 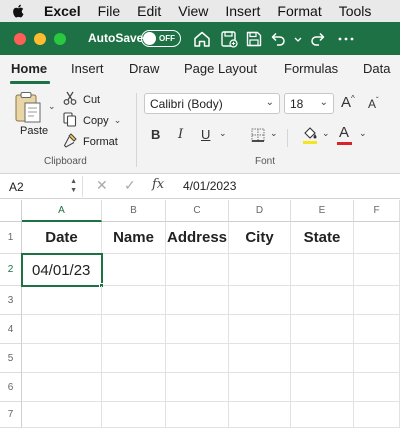 What do you see at coordinates (11, 211) in the screenshot?
I see `select-all-corner` at bounding box center [11, 211].